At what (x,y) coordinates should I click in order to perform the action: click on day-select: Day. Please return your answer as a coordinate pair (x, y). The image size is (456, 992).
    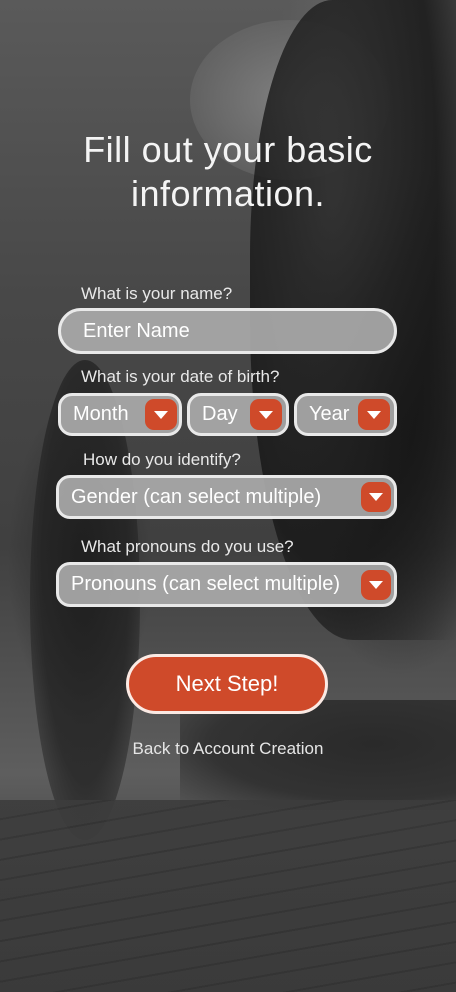
    Looking at the image, I should click on (238, 414).